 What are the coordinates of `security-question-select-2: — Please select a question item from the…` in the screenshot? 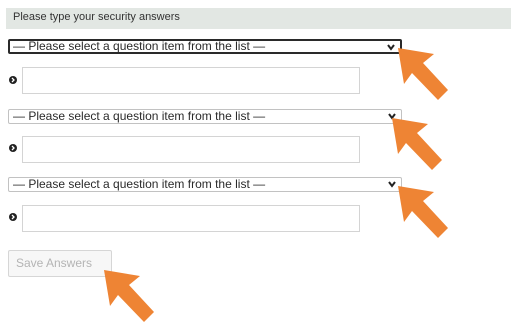 It's located at (205, 116).